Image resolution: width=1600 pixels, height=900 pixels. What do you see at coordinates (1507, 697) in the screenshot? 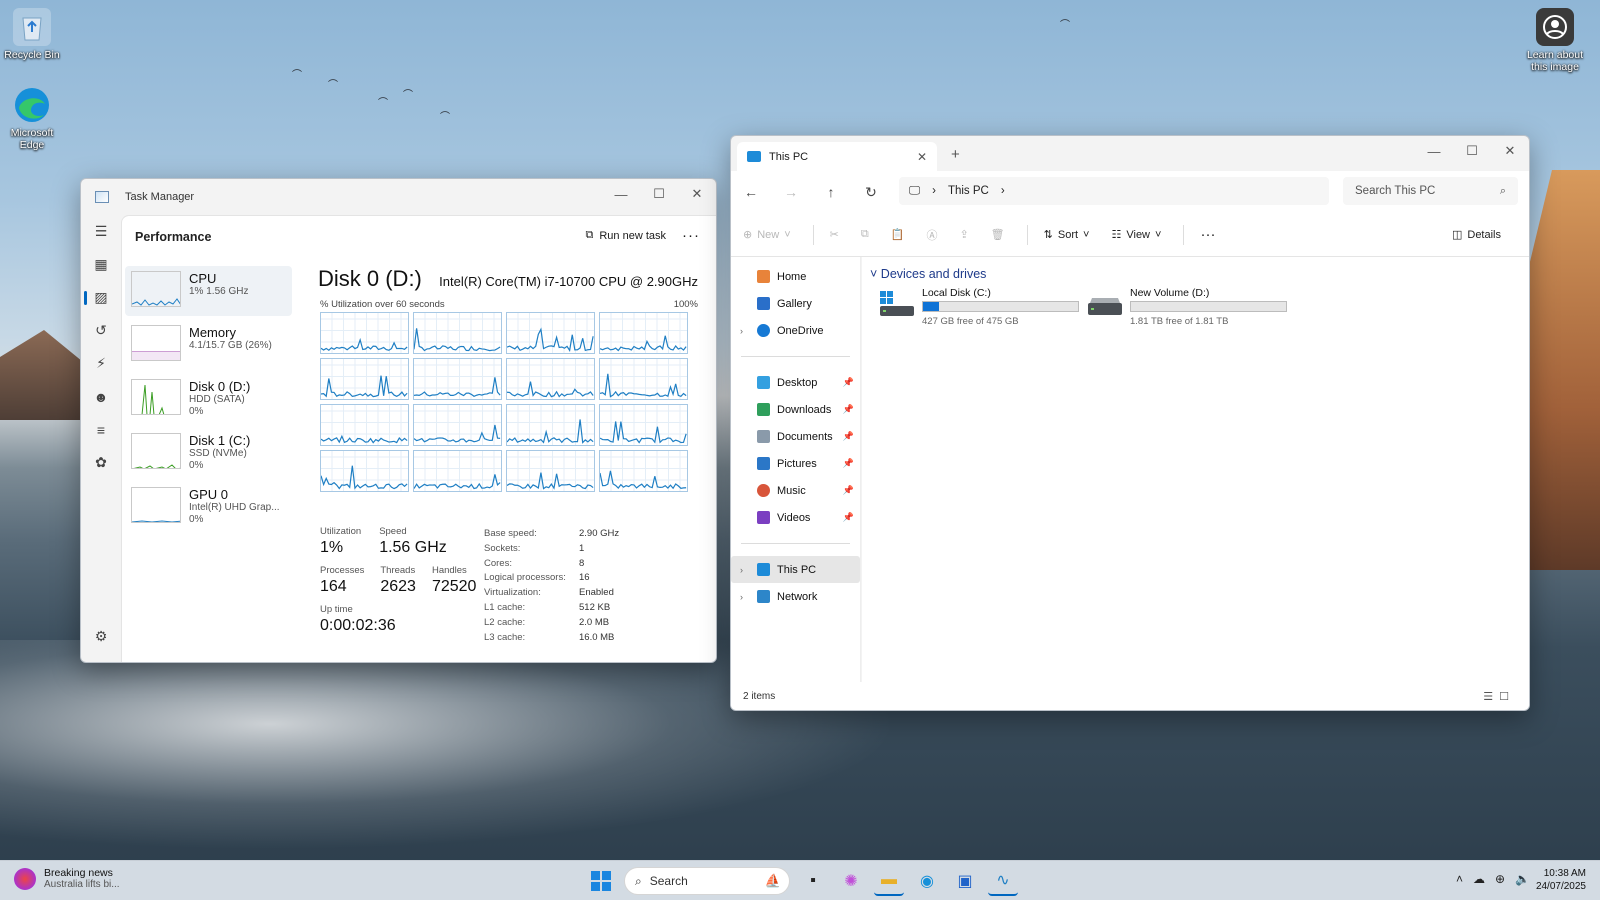
I see `tiles-view-icon: ☐` at bounding box center [1507, 697].